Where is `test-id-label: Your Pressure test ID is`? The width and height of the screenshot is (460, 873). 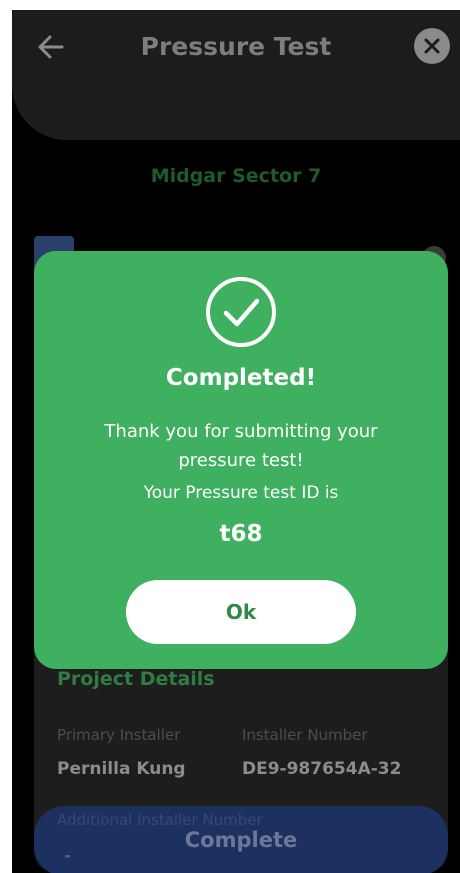
test-id-label: Your Pressure test ID is is located at coordinates (241, 493).